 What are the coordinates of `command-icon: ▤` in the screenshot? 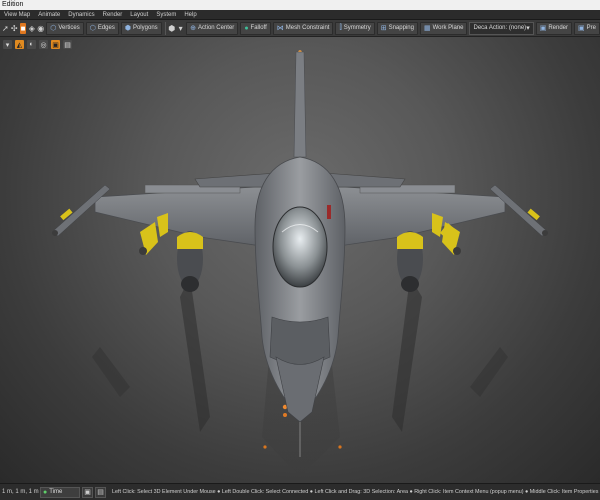 It's located at (100, 492).